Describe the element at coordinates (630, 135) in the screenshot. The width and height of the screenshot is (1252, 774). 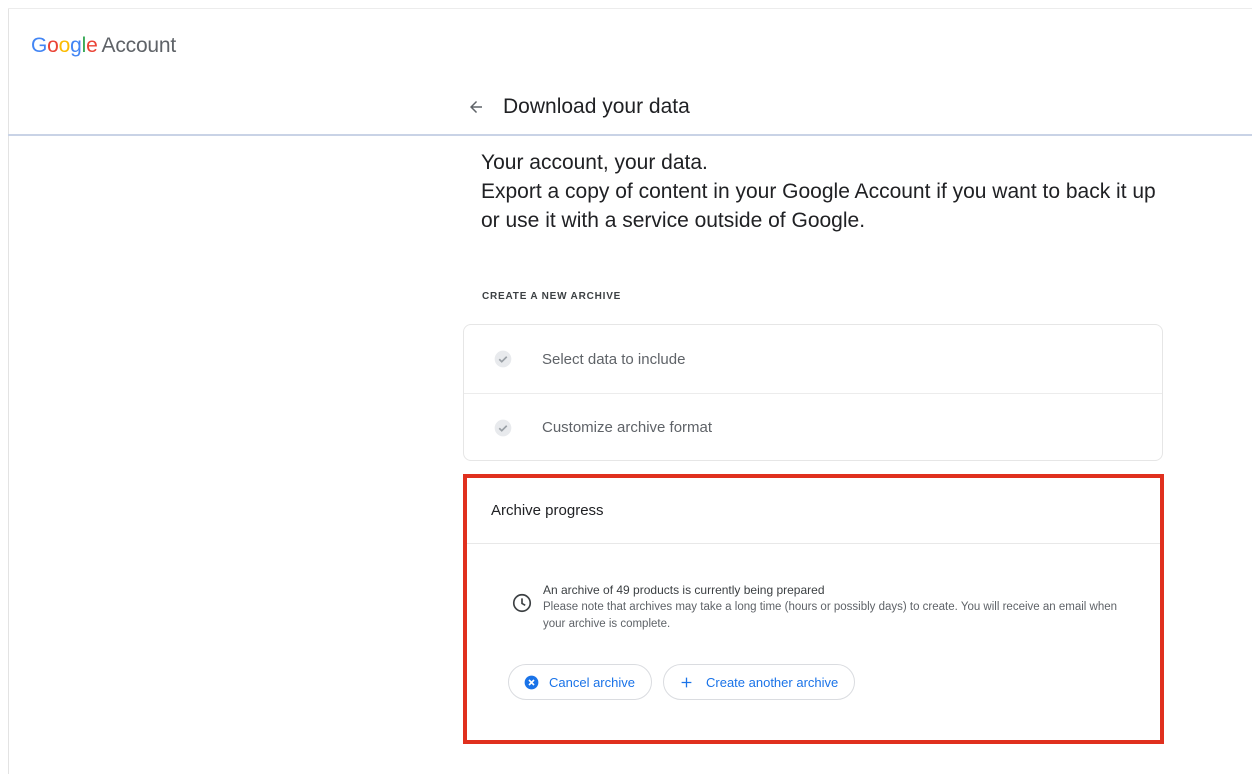
I see `header-divider` at that location.